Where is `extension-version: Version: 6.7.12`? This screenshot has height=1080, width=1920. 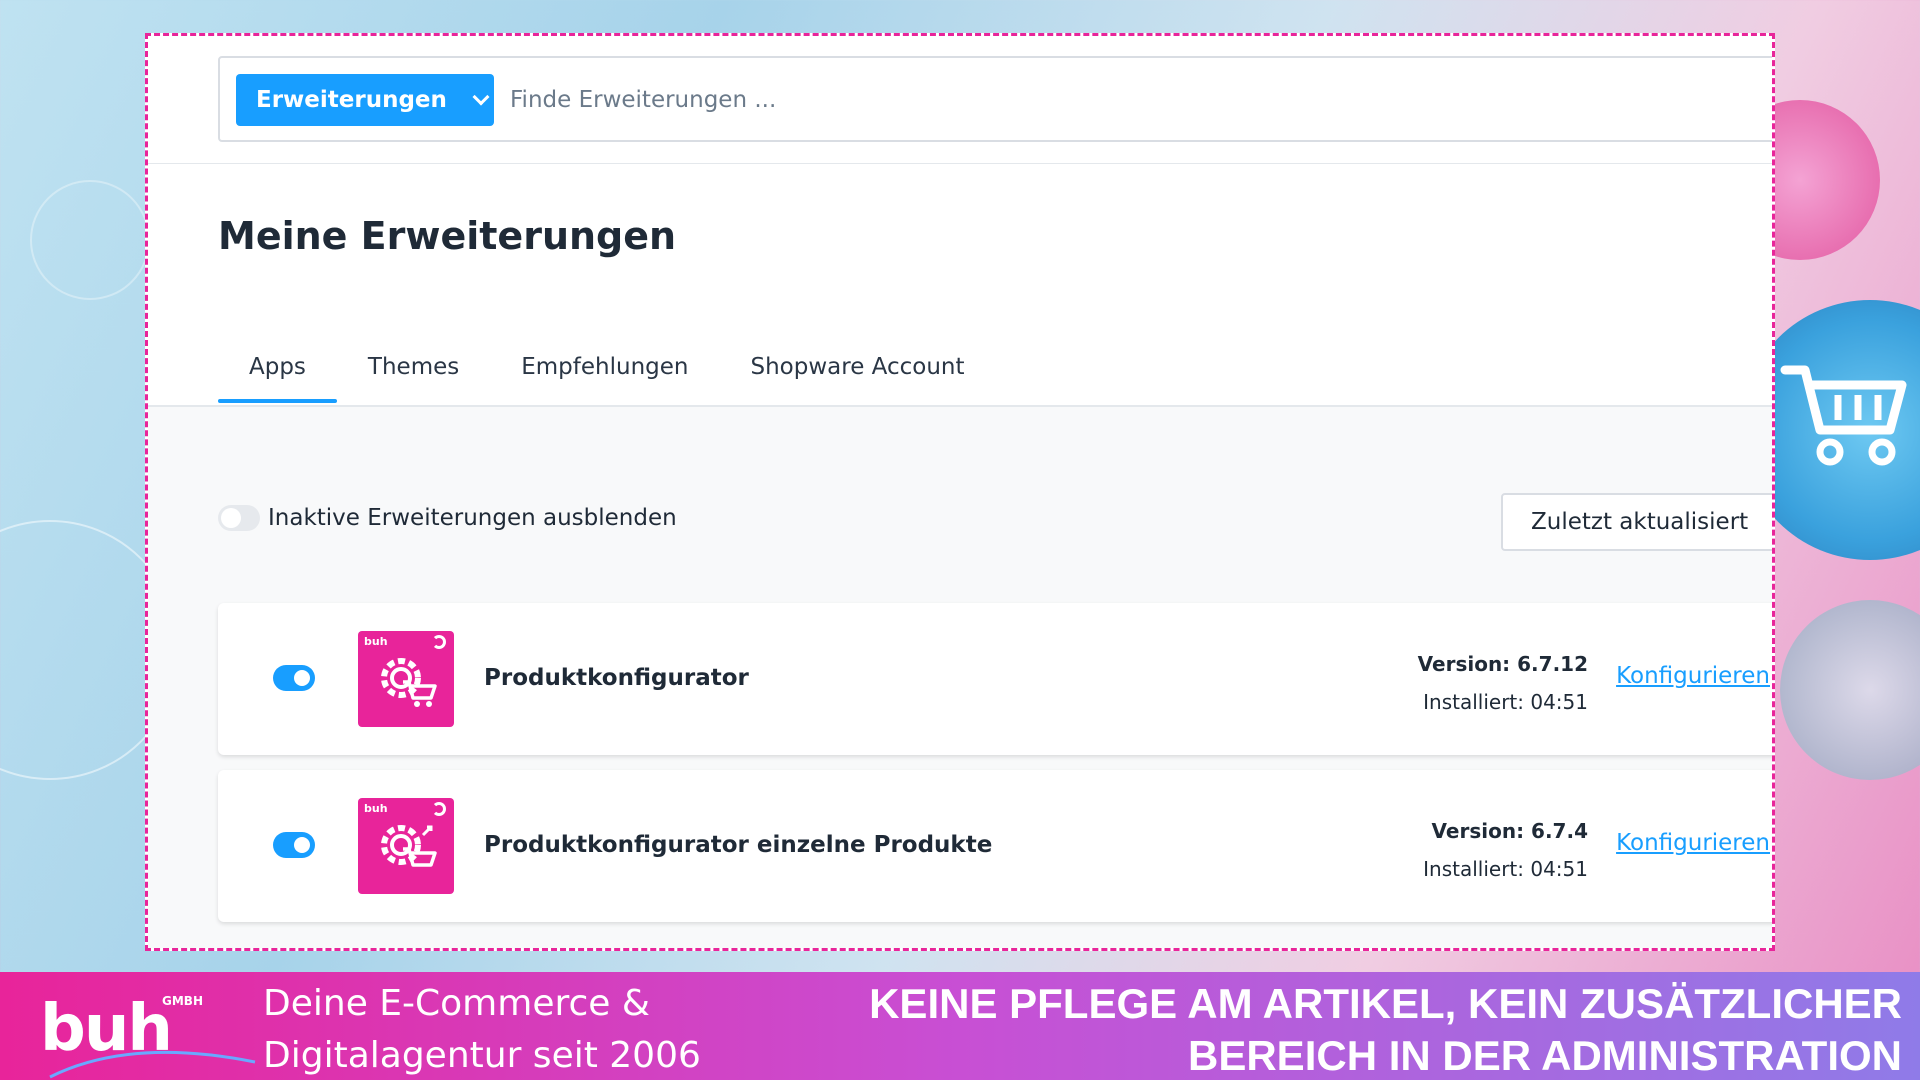
extension-version: Version: 6.7.12 is located at coordinates (1502, 664).